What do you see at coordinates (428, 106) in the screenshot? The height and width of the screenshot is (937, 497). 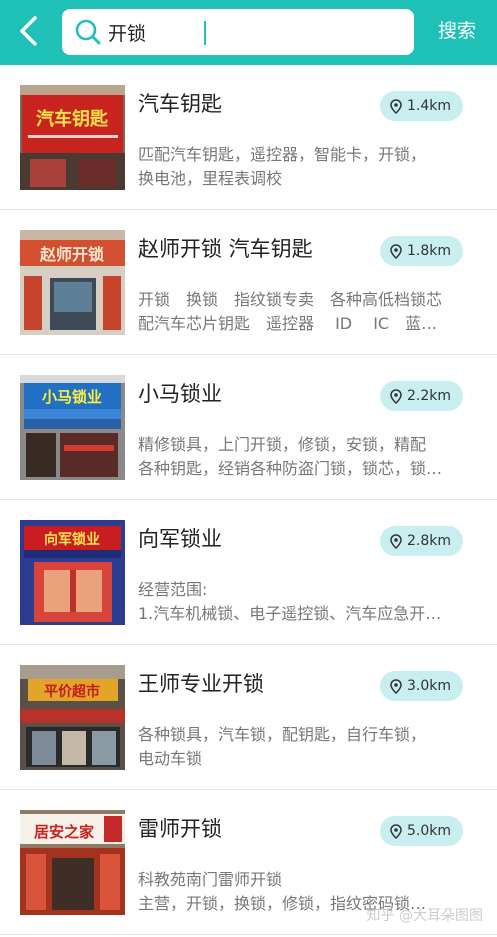 I see `distance-text: 1.4km` at bounding box center [428, 106].